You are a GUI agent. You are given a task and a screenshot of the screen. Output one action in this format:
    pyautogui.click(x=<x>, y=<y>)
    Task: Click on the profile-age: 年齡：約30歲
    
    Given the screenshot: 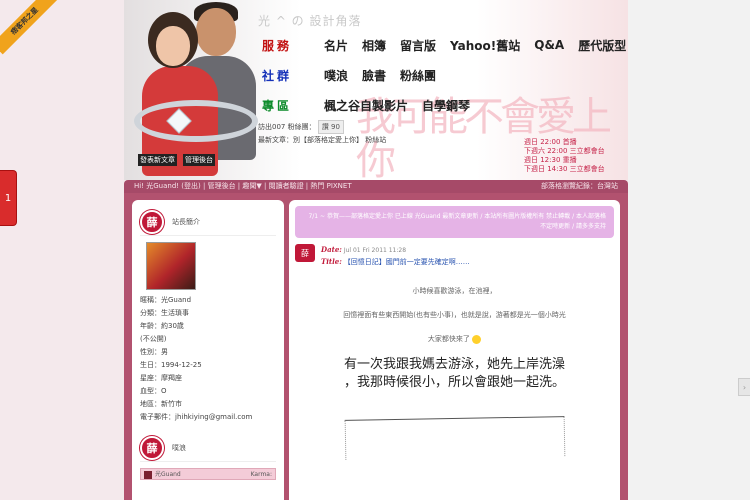 What is the action you would take?
    pyautogui.click(x=162, y=326)
    